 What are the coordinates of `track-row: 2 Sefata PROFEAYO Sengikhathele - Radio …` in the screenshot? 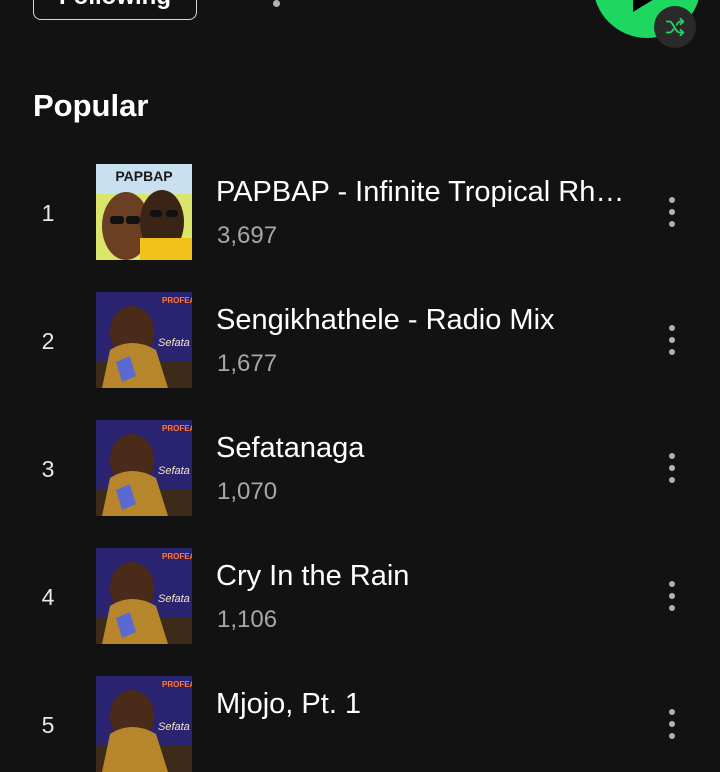 It's located at (360, 340).